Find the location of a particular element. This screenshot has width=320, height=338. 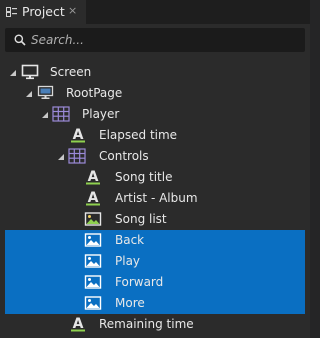

tree-item-song-list: Song list is located at coordinates (155, 219).